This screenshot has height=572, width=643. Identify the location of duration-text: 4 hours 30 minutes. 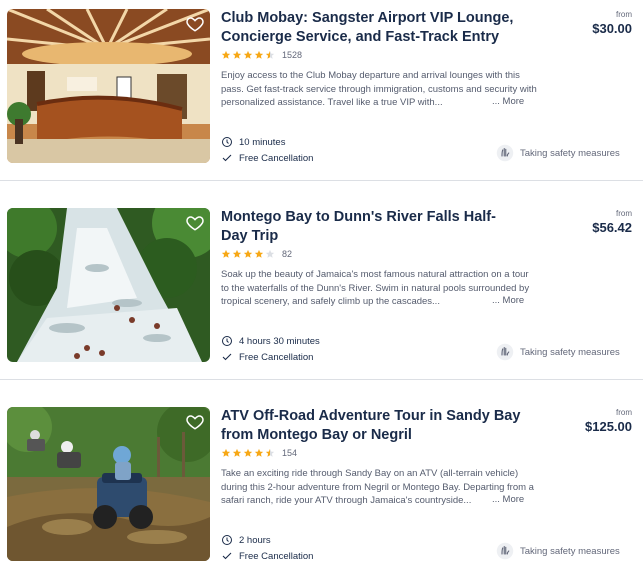
(279, 341).